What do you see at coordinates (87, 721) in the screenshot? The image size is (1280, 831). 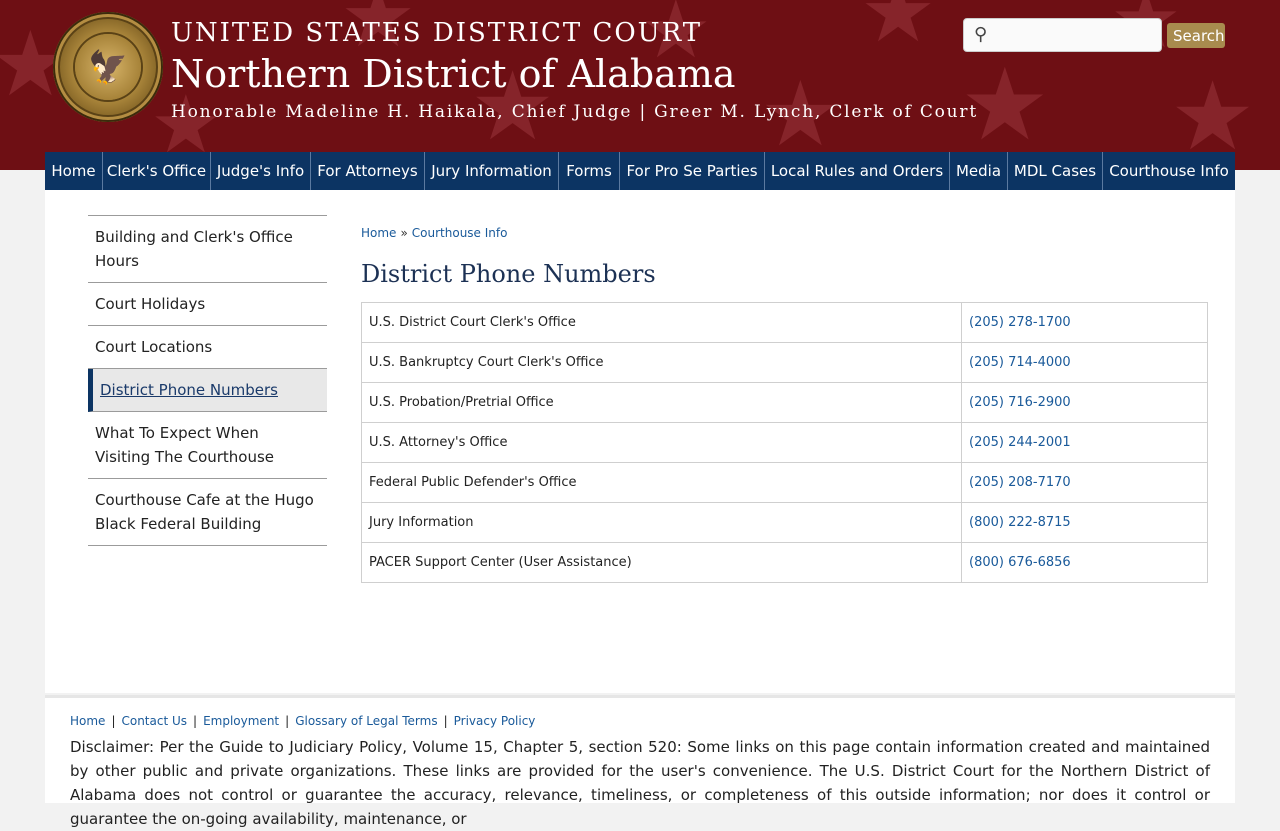 I see `footer-link-home: Home` at bounding box center [87, 721].